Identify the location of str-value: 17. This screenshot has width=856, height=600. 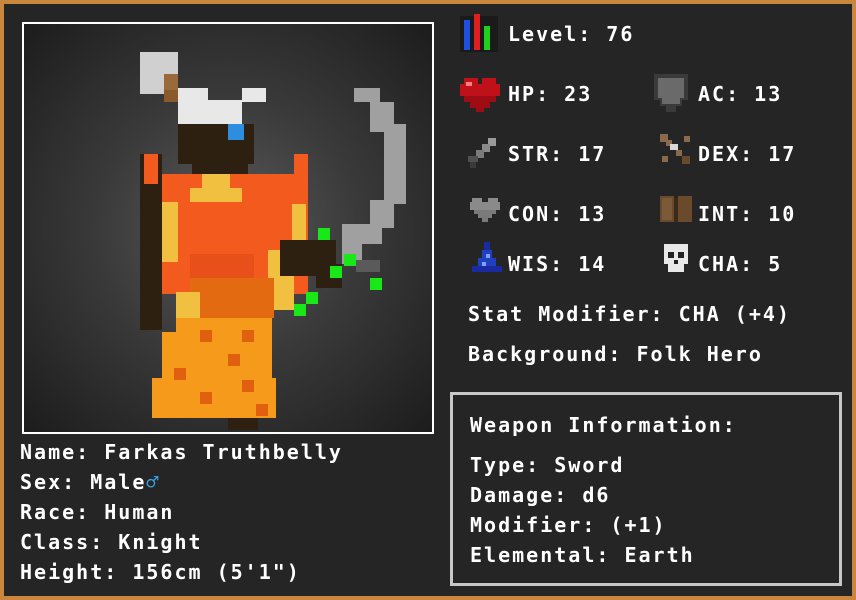
(592, 154).